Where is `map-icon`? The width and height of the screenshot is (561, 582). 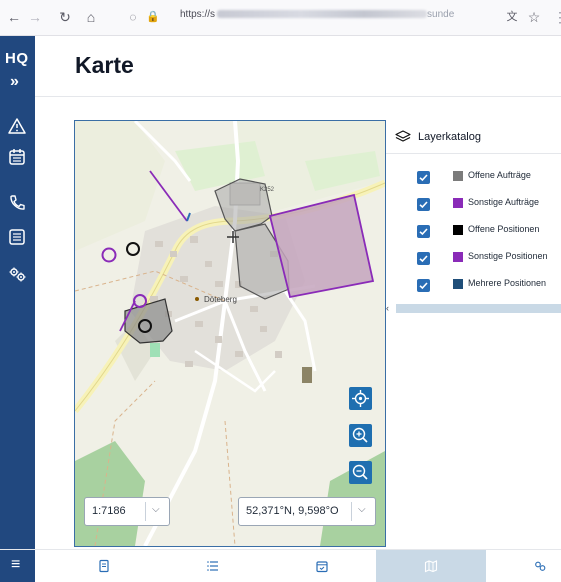 map-icon is located at coordinates (431, 566).